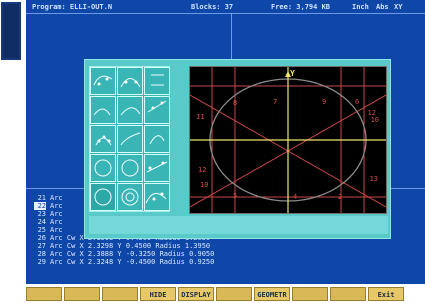  What do you see at coordinates (324, 102) in the screenshot?
I see `canvas-label: 9` at bounding box center [324, 102].